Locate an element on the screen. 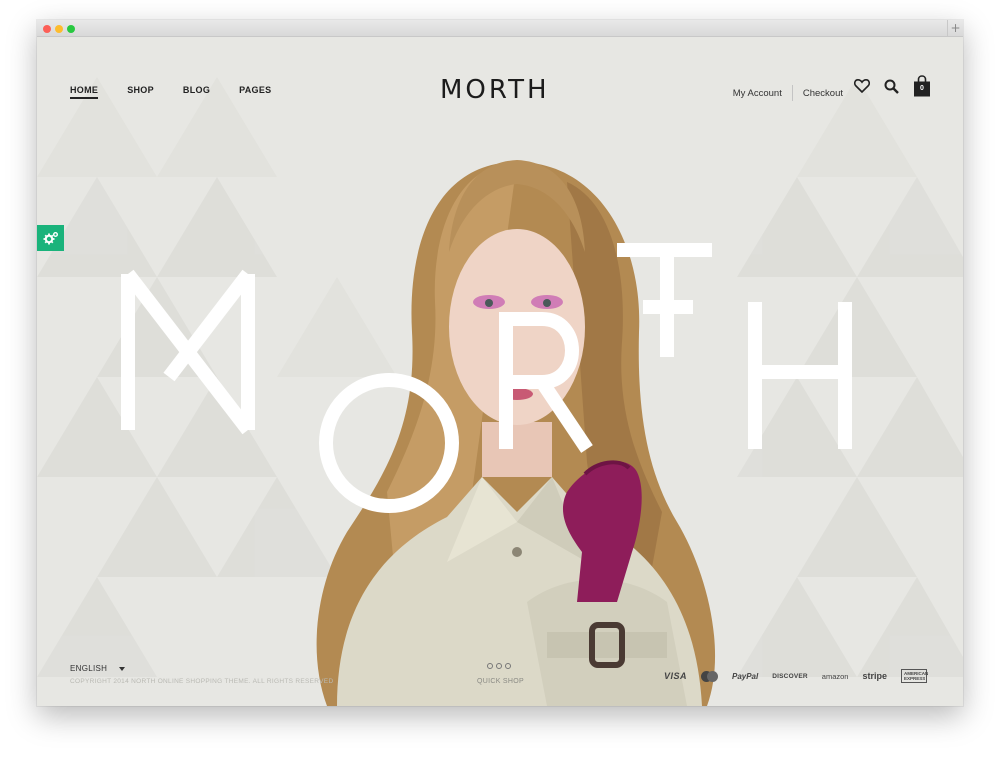 The image size is (1000, 759). wishlist-button is located at coordinates (862, 86).